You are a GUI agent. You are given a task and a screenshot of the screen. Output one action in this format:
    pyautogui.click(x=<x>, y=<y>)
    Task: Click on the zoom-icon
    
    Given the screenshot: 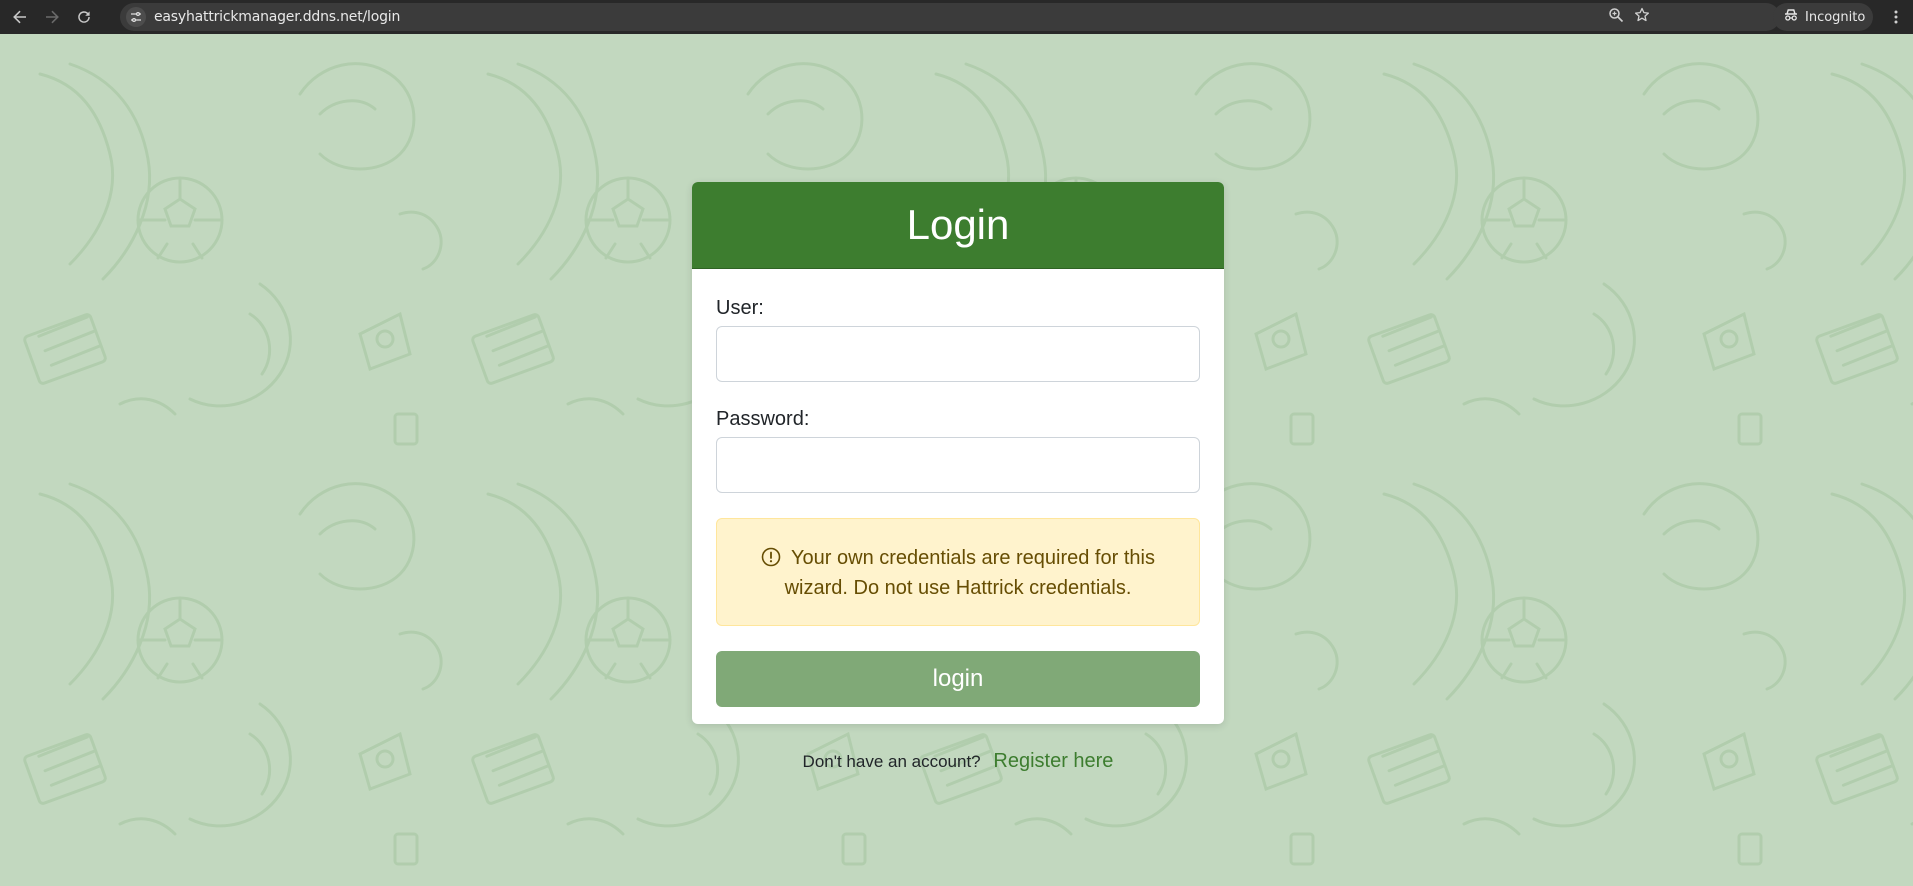 What is the action you would take?
    pyautogui.click(x=1616, y=17)
    